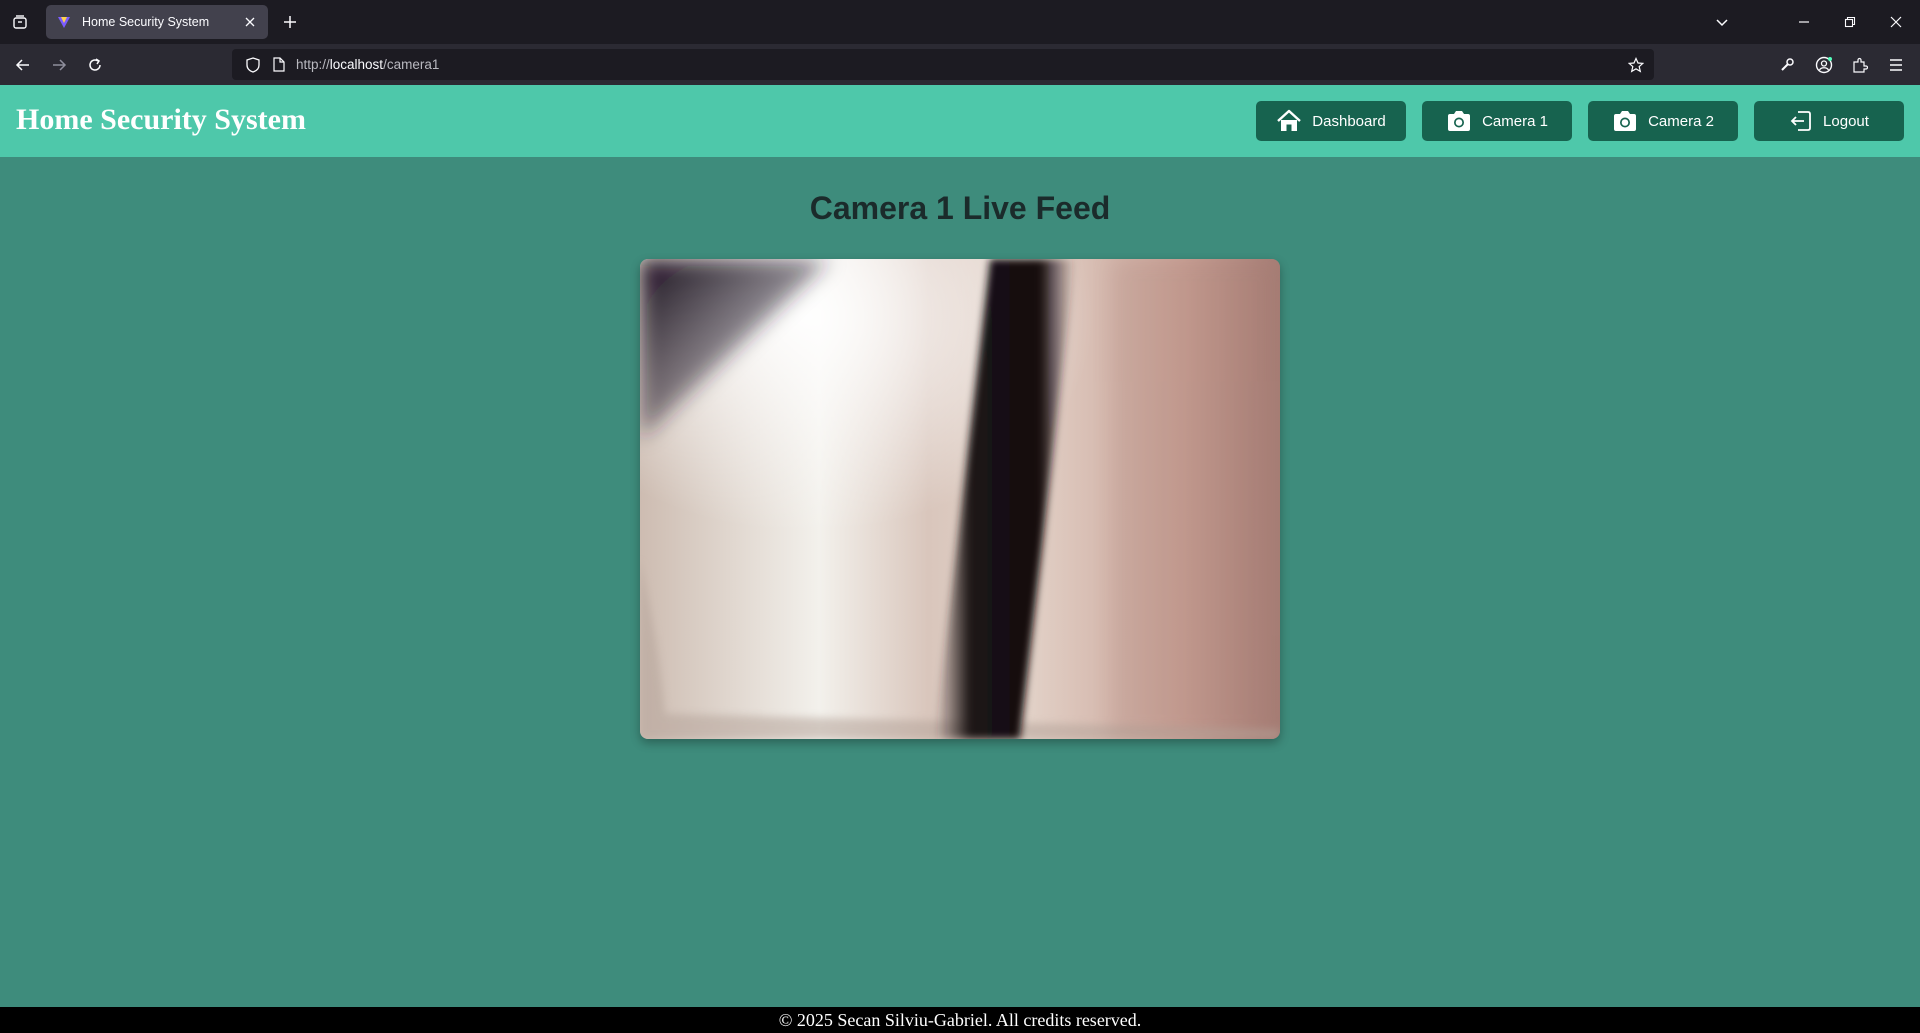  I want to click on site-brand: Home Security System, so click(161, 120).